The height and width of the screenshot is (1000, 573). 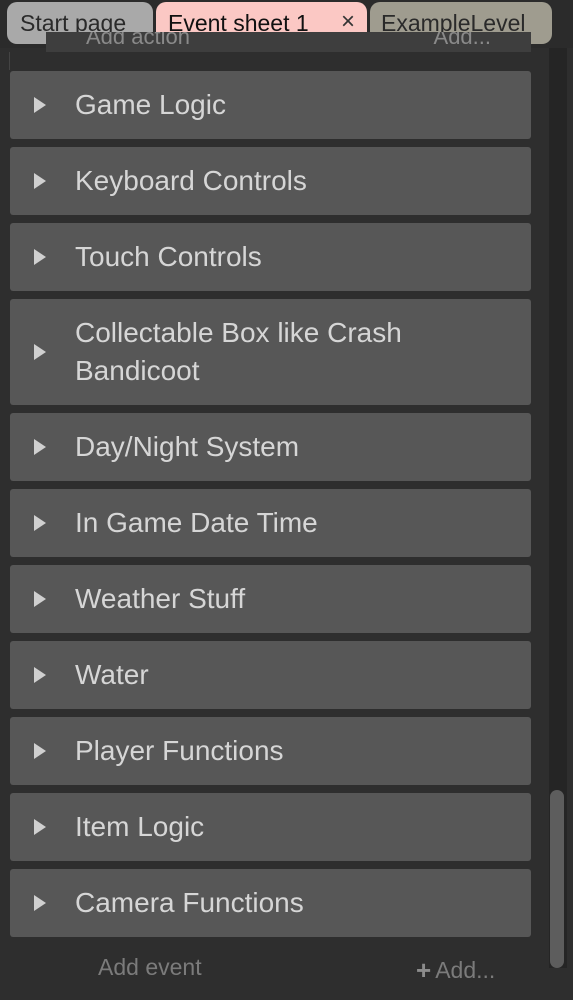 What do you see at coordinates (168, 256) in the screenshot?
I see `event-group-title: Touch Controls` at bounding box center [168, 256].